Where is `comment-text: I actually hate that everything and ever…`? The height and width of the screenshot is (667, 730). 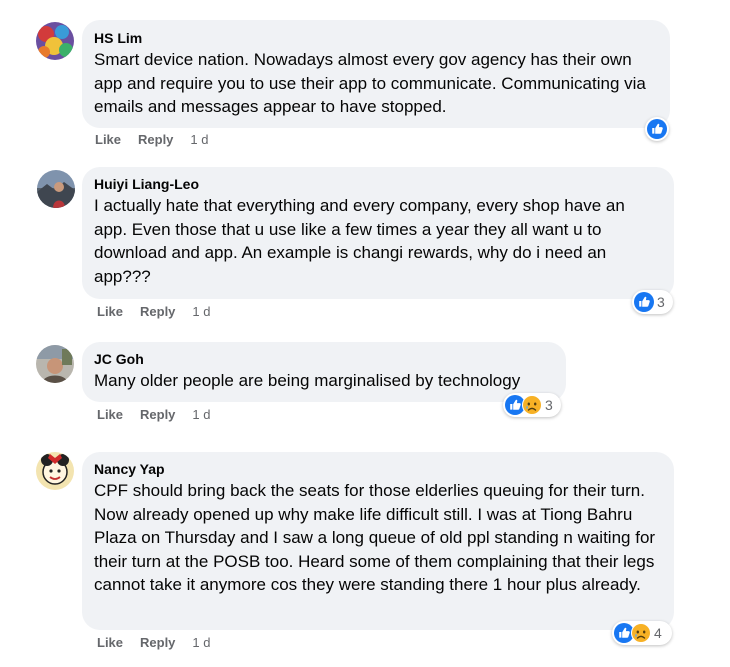 comment-text: I actually hate that everything and ever… is located at coordinates (359, 241).